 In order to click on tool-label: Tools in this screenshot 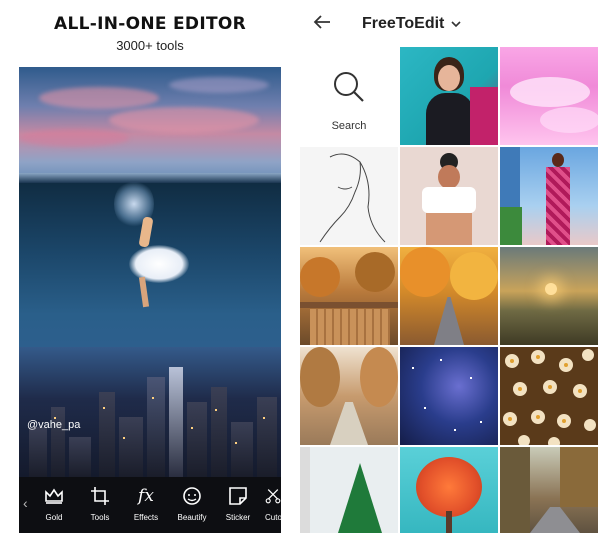, I will do `click(100, 517)`.